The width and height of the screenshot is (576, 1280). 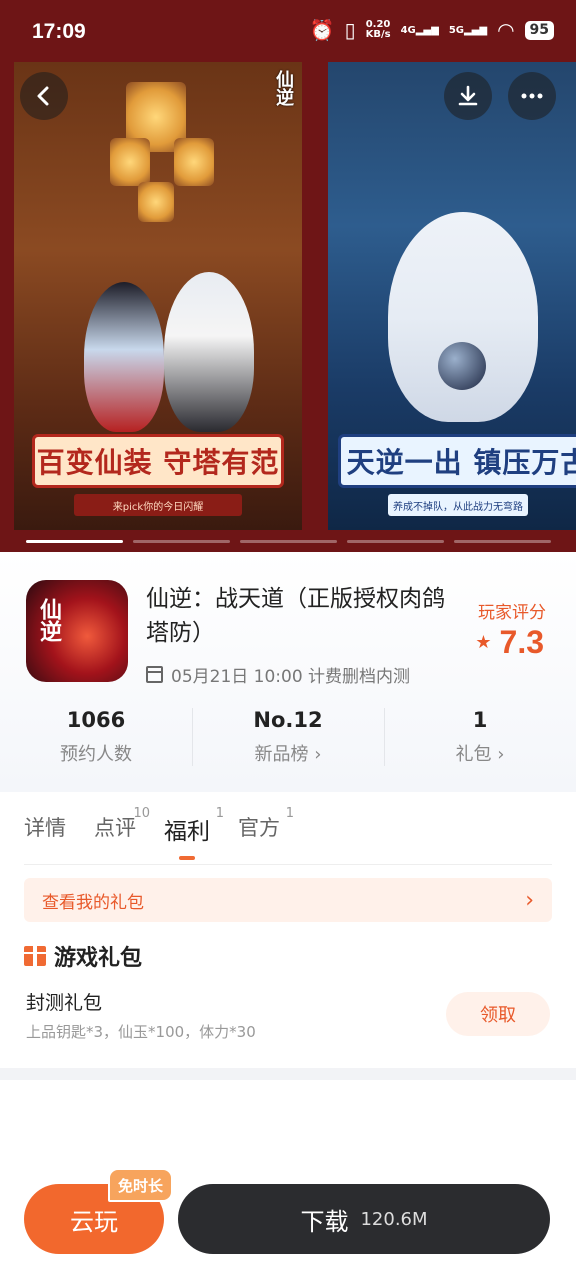 What do you see at coordinates (483, 642) in the screenshot?
I see `star-icon: ★` at bounding box center [483, 642].